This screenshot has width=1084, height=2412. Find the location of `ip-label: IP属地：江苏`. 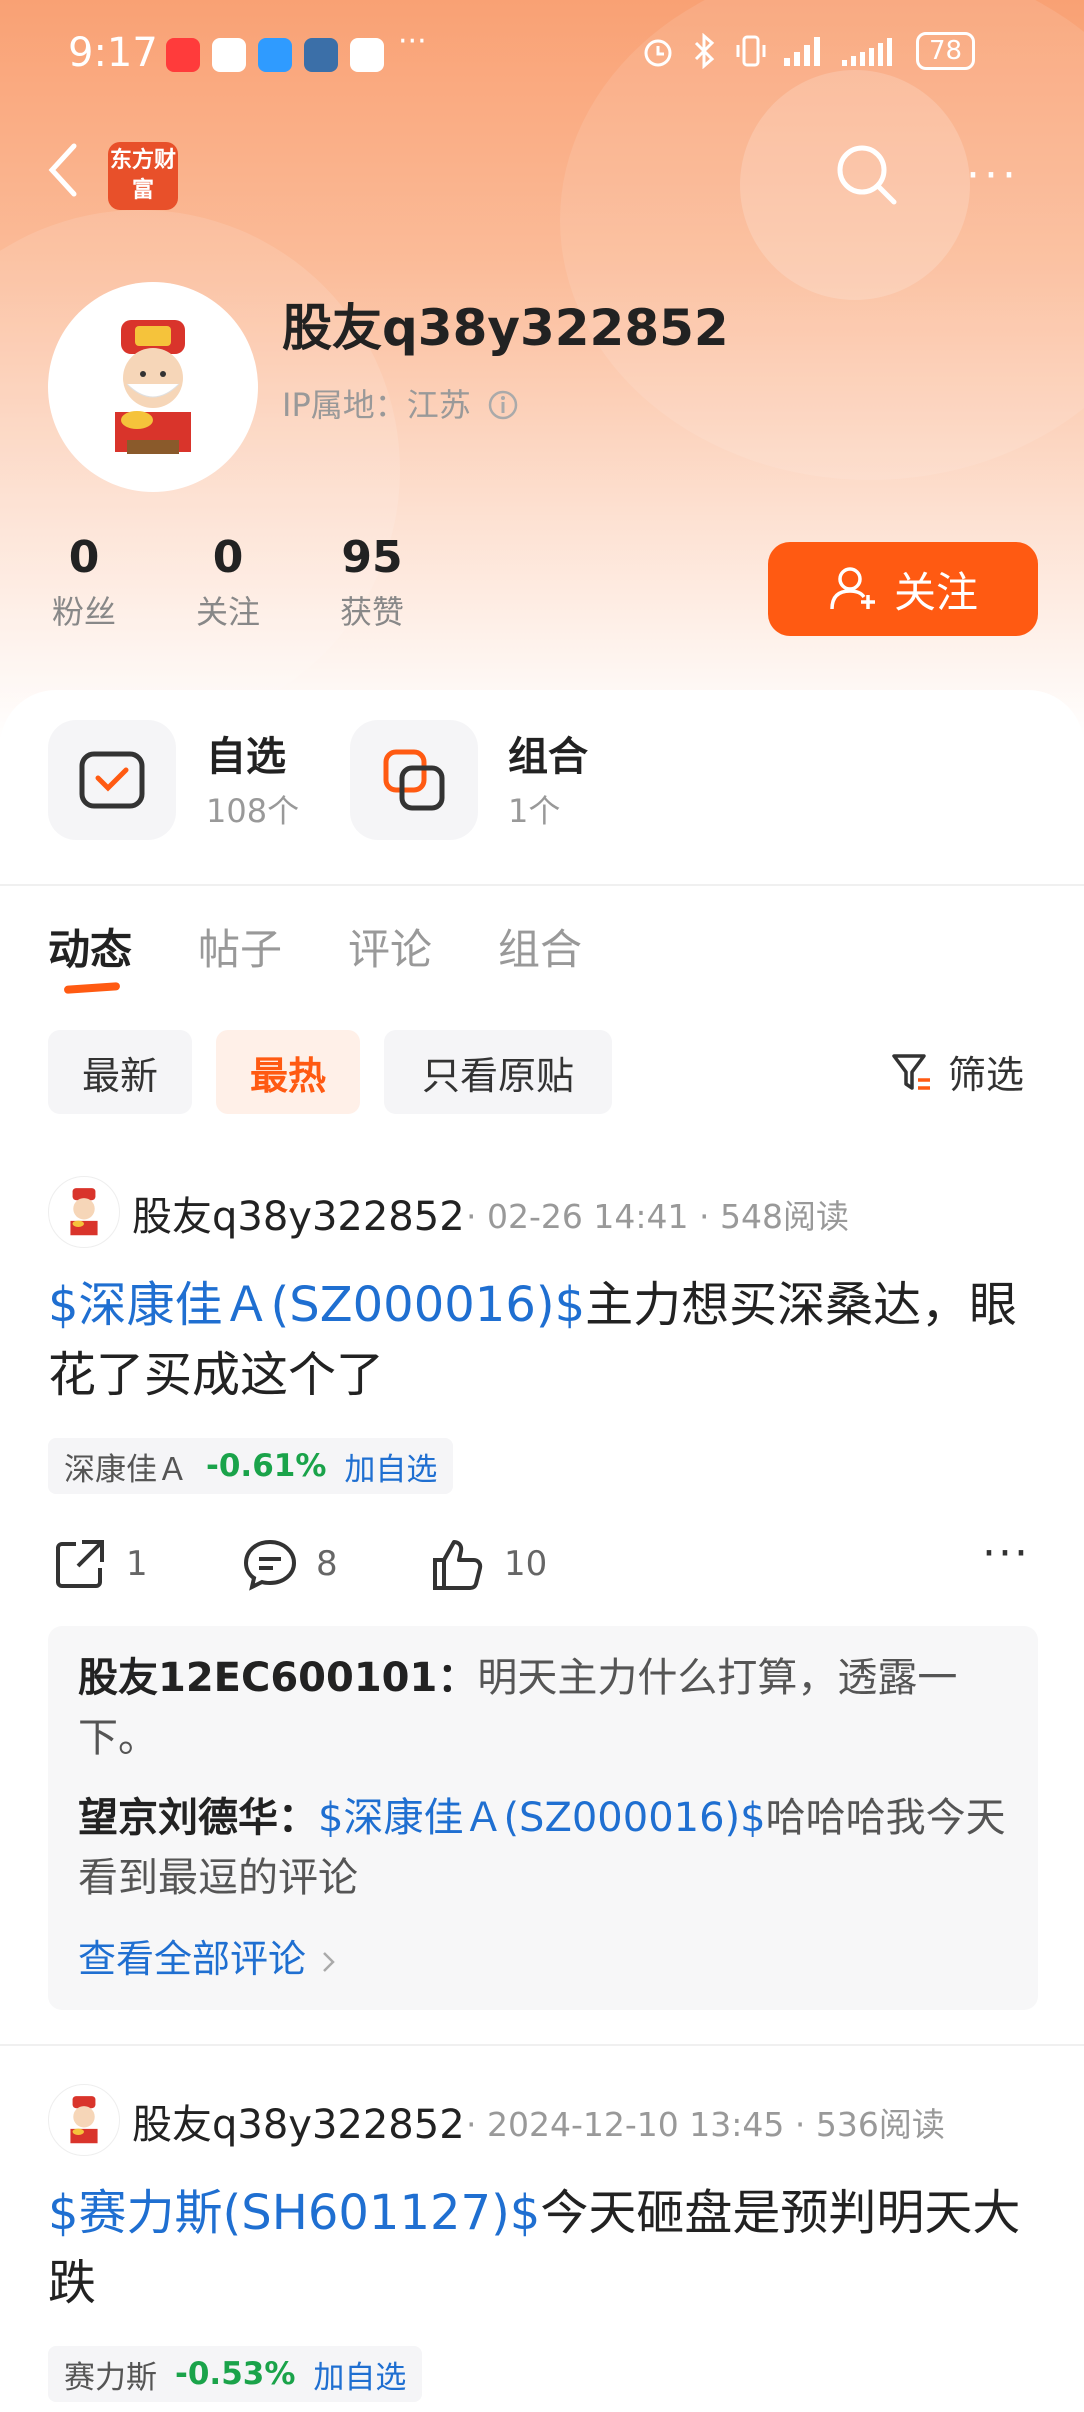

ip-label: IP属地：江苏 is located at coordinates (376, 405).